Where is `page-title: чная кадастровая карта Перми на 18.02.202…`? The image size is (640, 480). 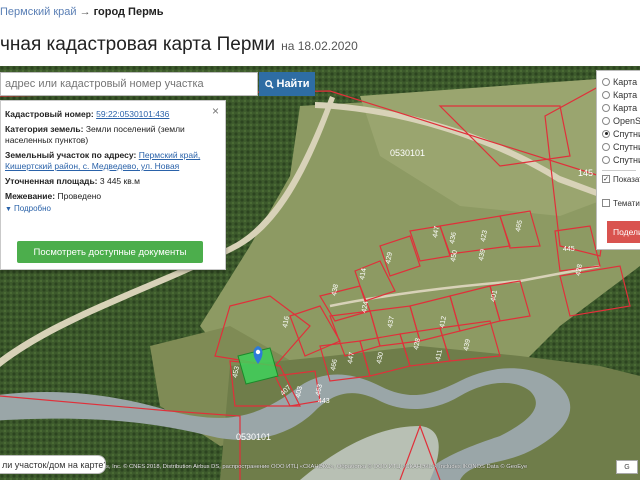
page-title: чная кадастровая карта Перми на 18.02.202… is located at coordinates (179, 45).